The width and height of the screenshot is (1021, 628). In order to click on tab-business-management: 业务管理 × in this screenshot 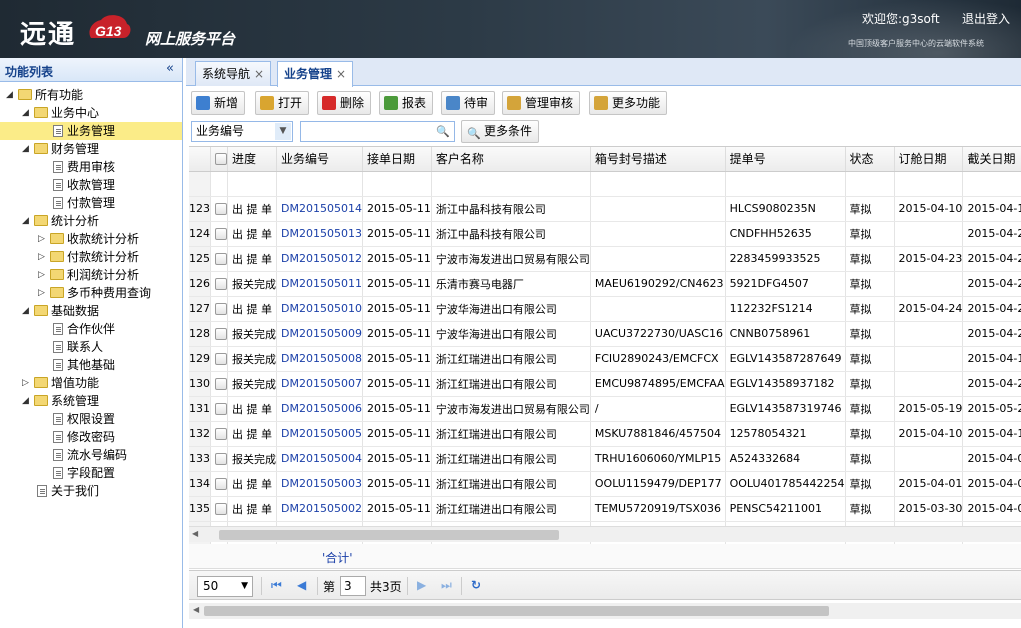, I will do `click(315, 74)`.